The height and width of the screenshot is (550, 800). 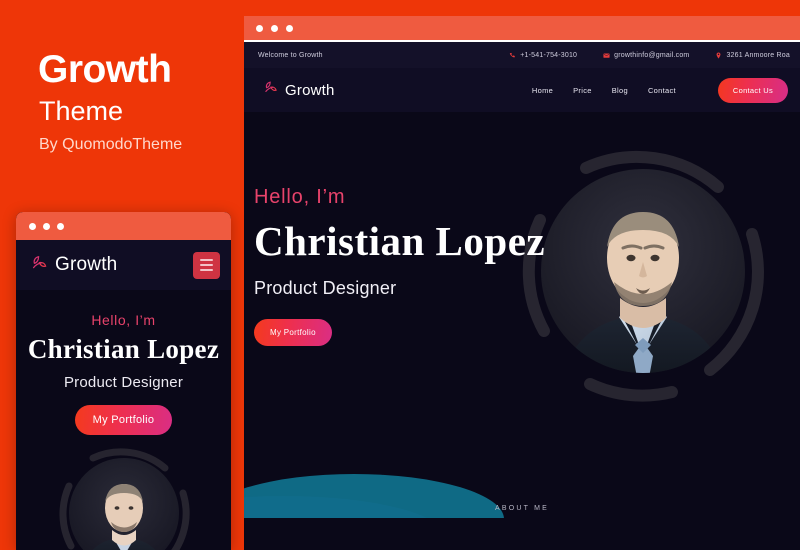 I want to click on about-me-section-label: ABOUT ME, so click(x=522, y=508).